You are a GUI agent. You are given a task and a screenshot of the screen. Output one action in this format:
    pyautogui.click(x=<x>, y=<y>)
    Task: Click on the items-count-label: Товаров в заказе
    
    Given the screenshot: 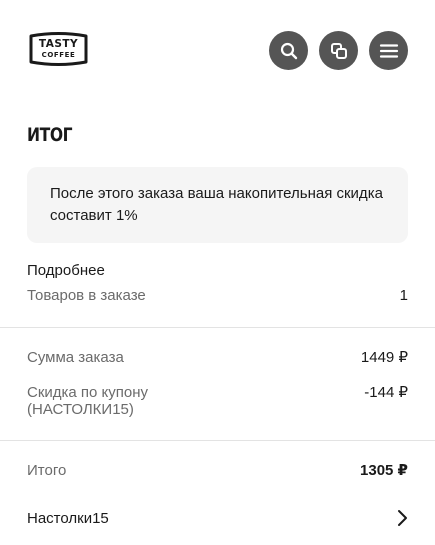 What is the action you would take?
    pyautogui.click(x=86, y=295)
    